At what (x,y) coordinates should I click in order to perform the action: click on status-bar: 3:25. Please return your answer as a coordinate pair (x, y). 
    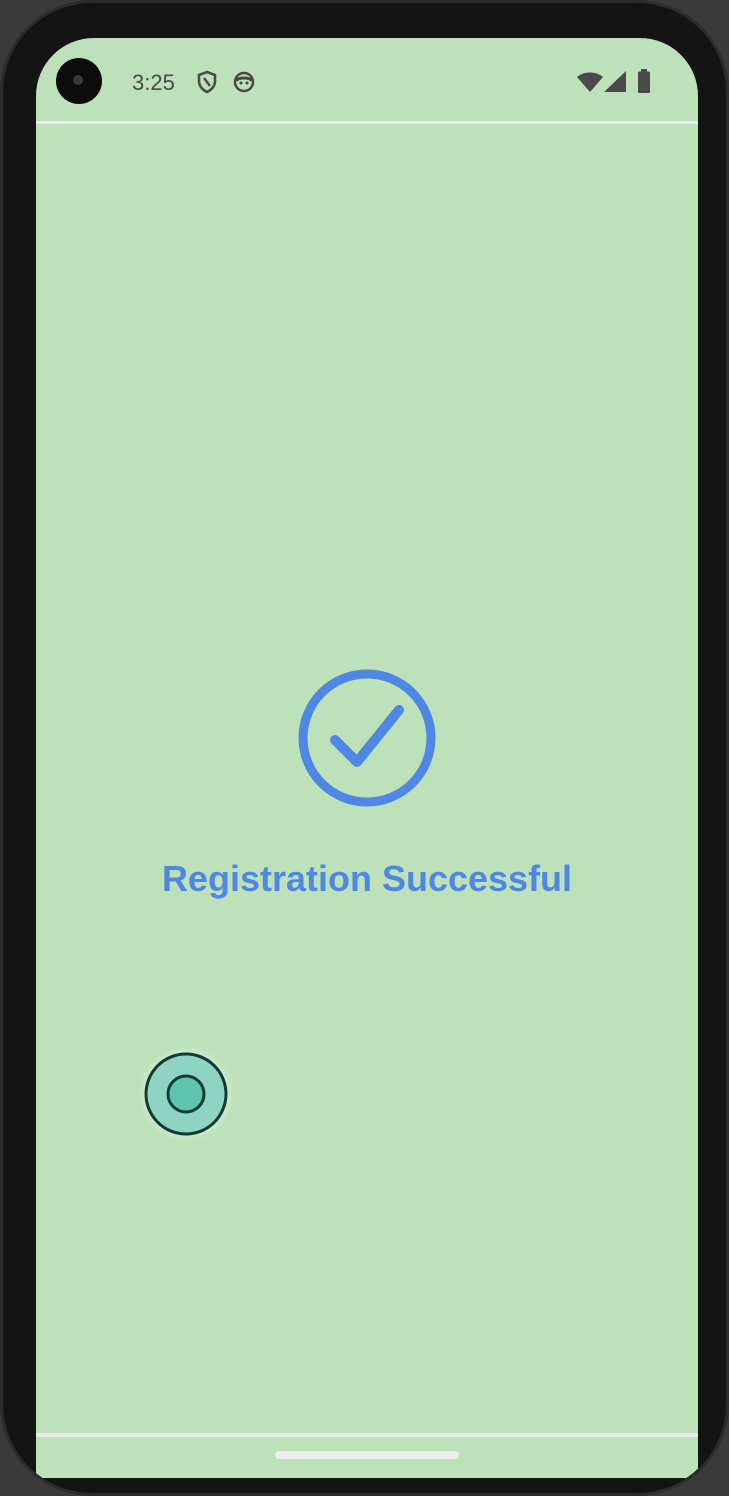
    Looking at the image, I should click on (367, 80).